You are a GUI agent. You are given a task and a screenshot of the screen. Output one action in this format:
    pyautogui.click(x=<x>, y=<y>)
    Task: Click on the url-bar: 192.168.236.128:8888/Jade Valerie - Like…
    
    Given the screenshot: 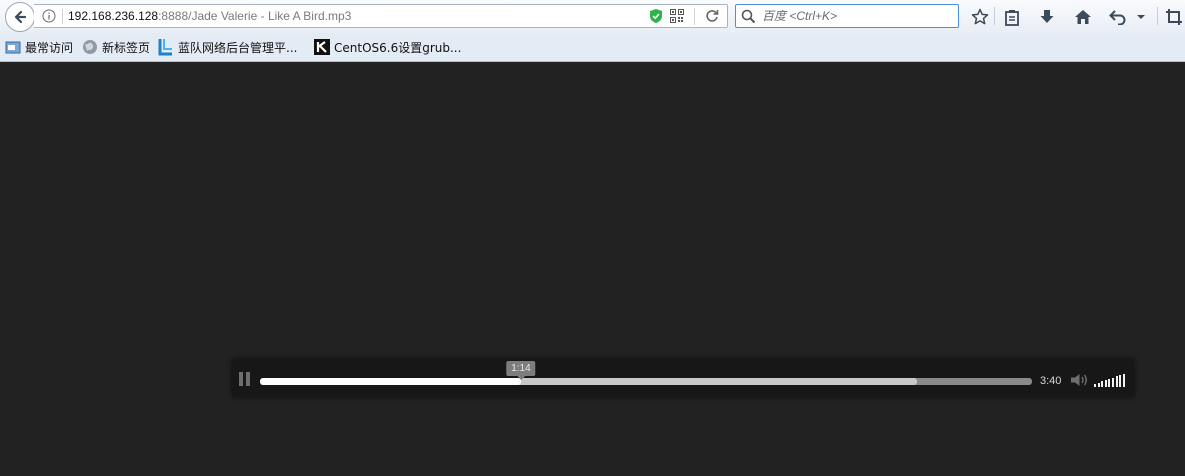 What is the action you would take?
    pyautogui.click(x=381, y=16)
    